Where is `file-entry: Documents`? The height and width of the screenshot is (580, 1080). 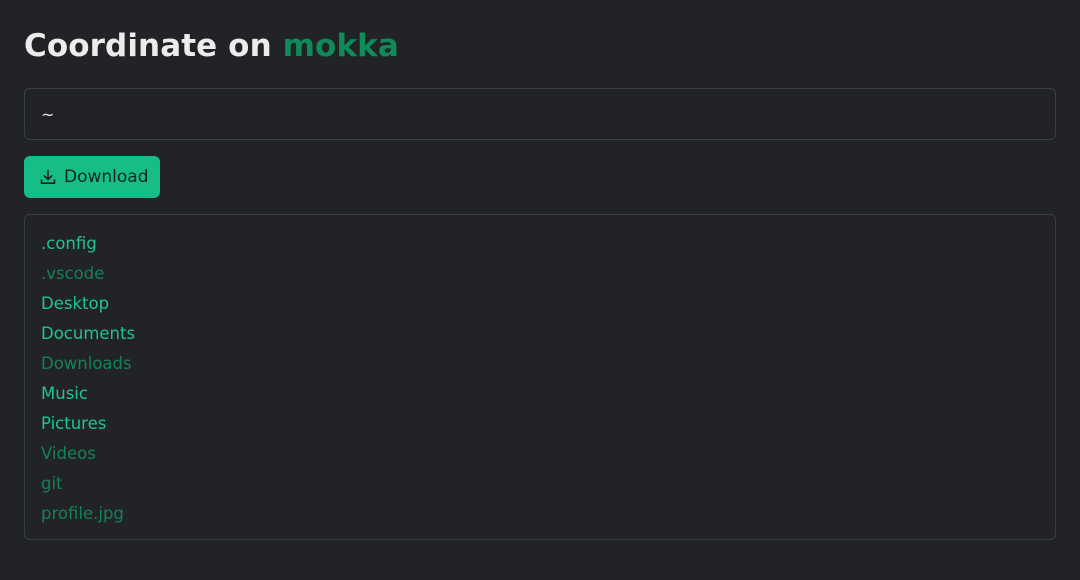
file-entry: Documents is located at coordinates (540, 334).